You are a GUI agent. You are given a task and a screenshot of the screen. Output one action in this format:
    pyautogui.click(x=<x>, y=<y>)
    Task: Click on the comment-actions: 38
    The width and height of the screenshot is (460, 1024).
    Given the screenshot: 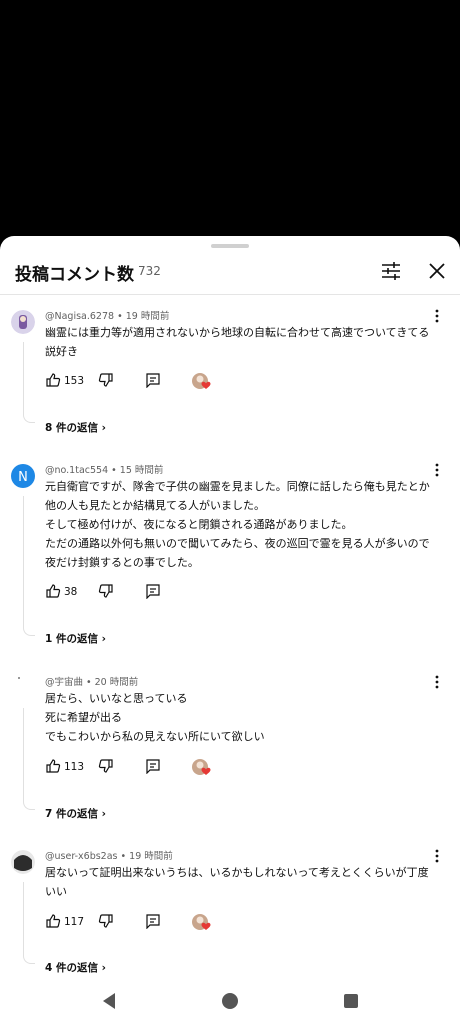 What is the action you would take?
    pyautogui.click(x=145, y=593)
    